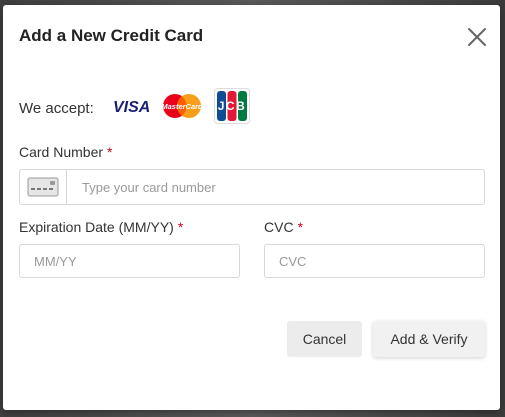  I want to click on accepted-cards-row: We accept: VISA MasterCard JCB, so click(140, 108).